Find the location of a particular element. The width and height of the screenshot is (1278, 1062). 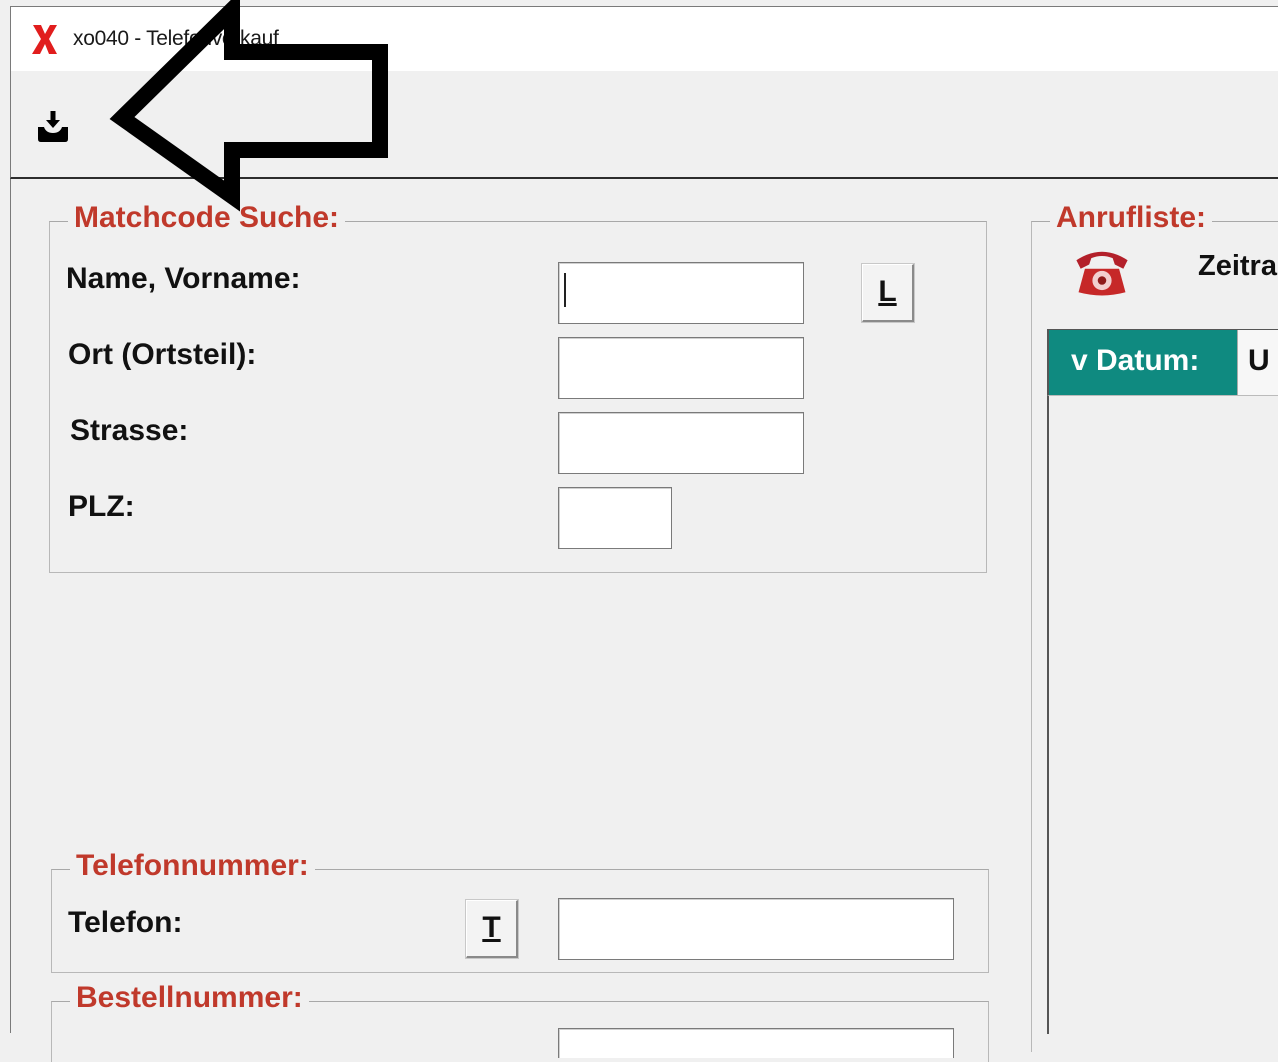

telefon-label: Telefon: is located at coordinates (125, 922).